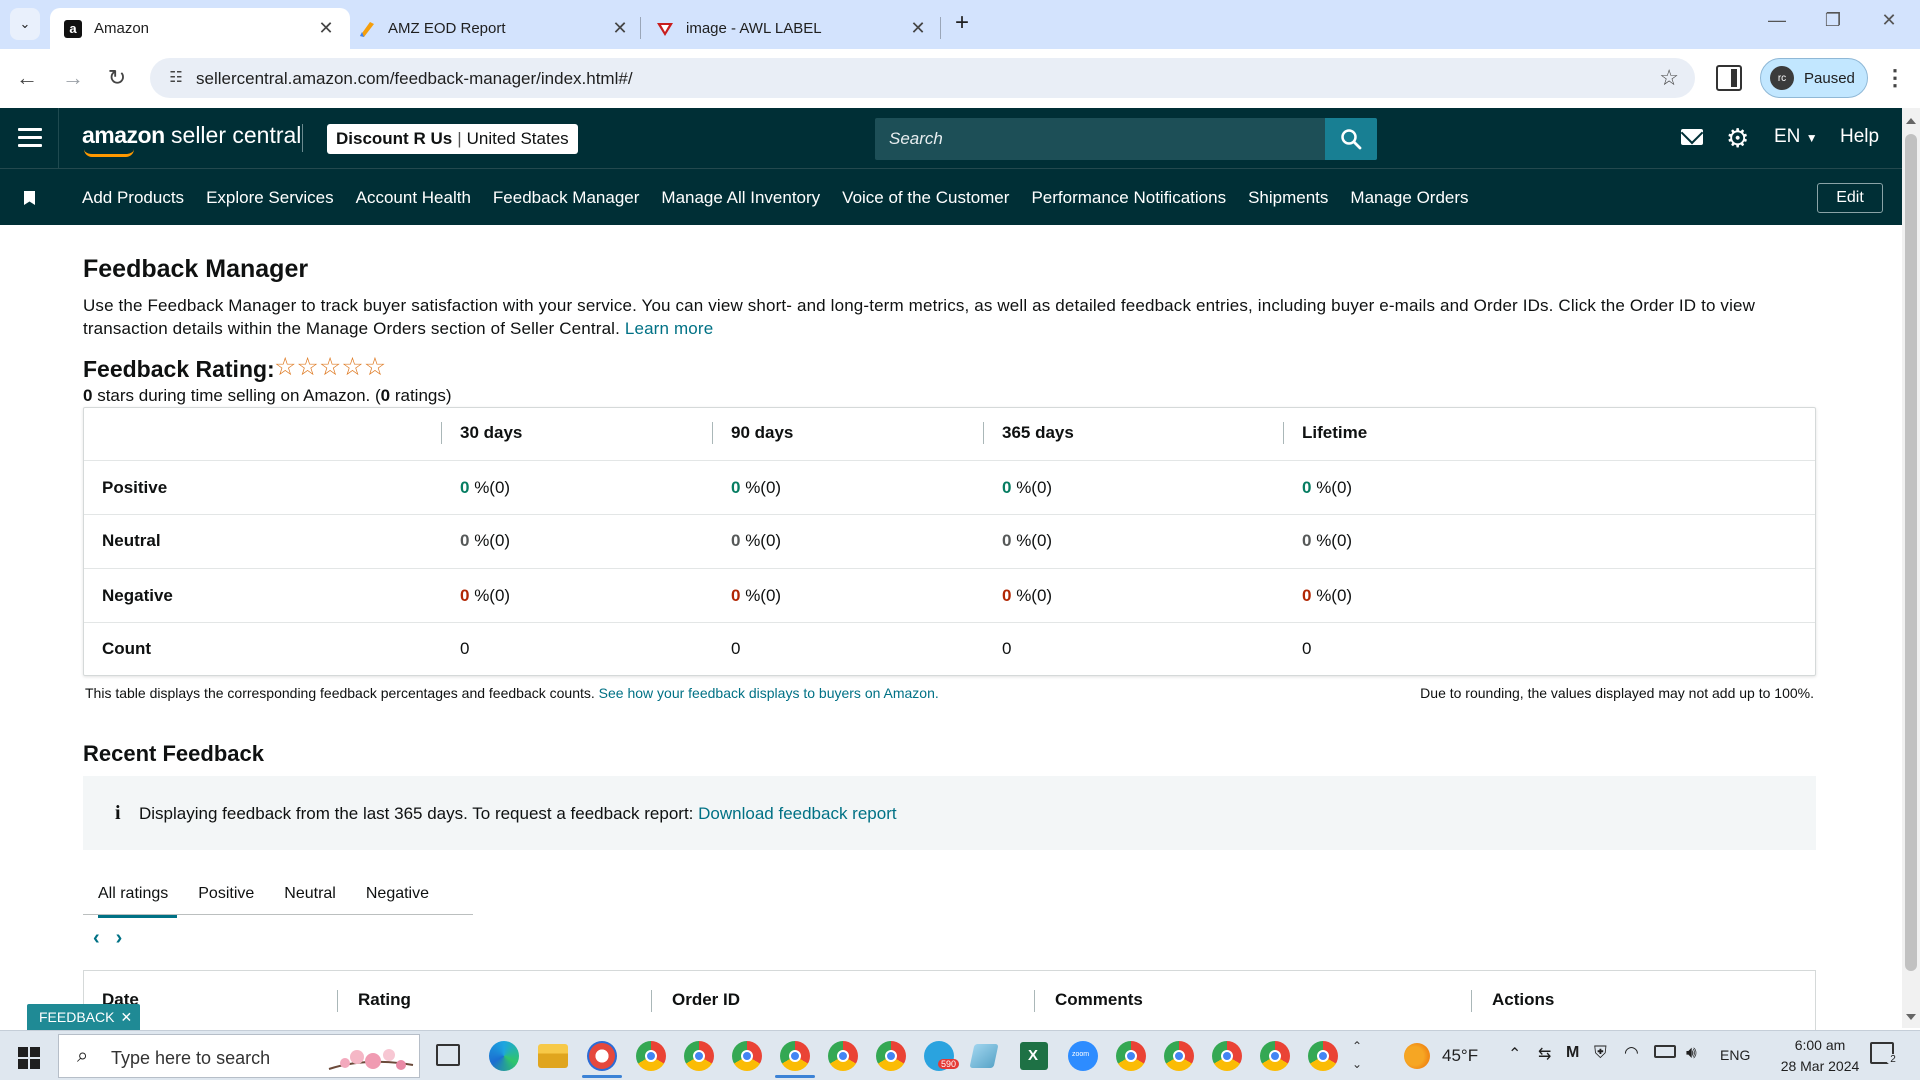  What do you see at coordinates (84, 1017) in the screenshot?
I see `feedback-widget-button: FEEDBACK ✕` at bounding box center [84, 1017].